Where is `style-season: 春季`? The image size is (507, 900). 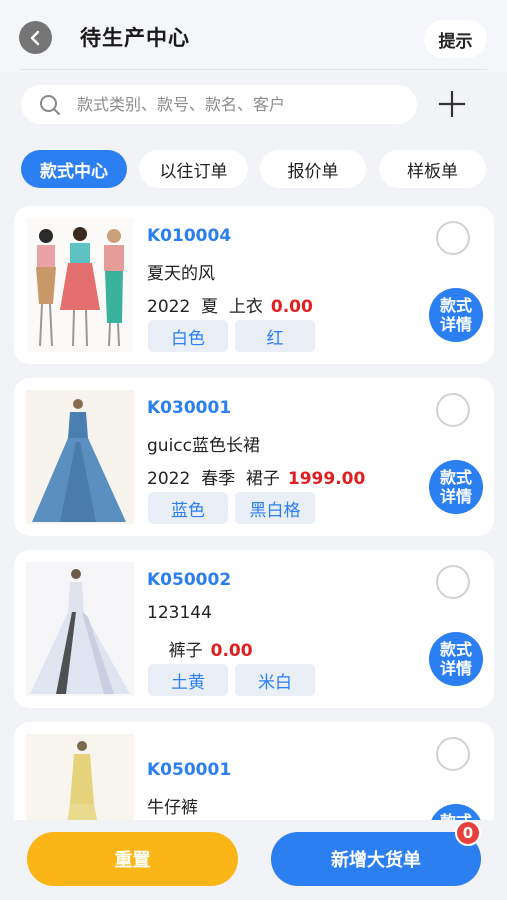
style-season: 春季 is located at coordinates (218, 479).